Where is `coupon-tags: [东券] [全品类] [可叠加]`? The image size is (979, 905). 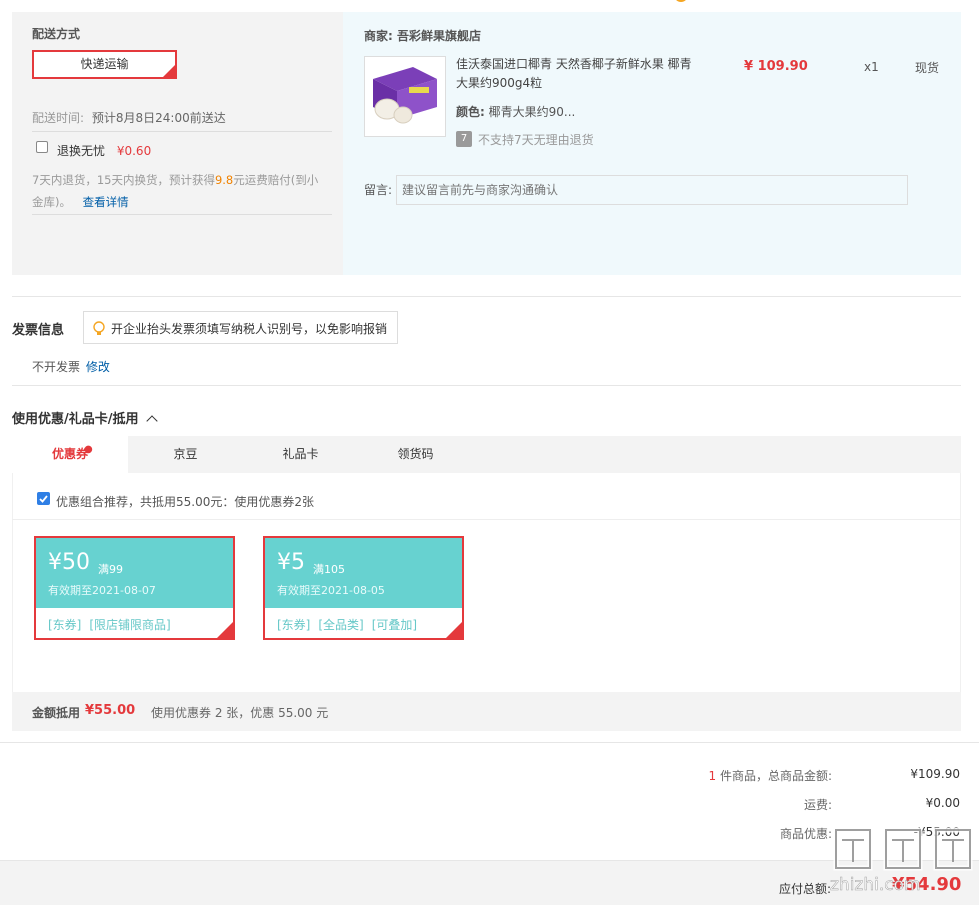
coupon-tags: [东券] [全品类] [可叠加] is located at coordinates (351, 624).